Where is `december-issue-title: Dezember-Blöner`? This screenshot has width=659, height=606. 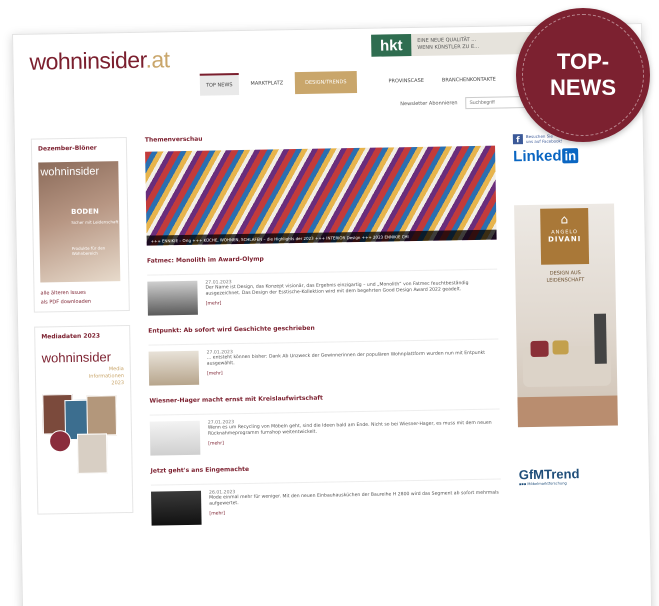 december-issue-title: Dezember-Blöner is located at coordinates (67, 148).